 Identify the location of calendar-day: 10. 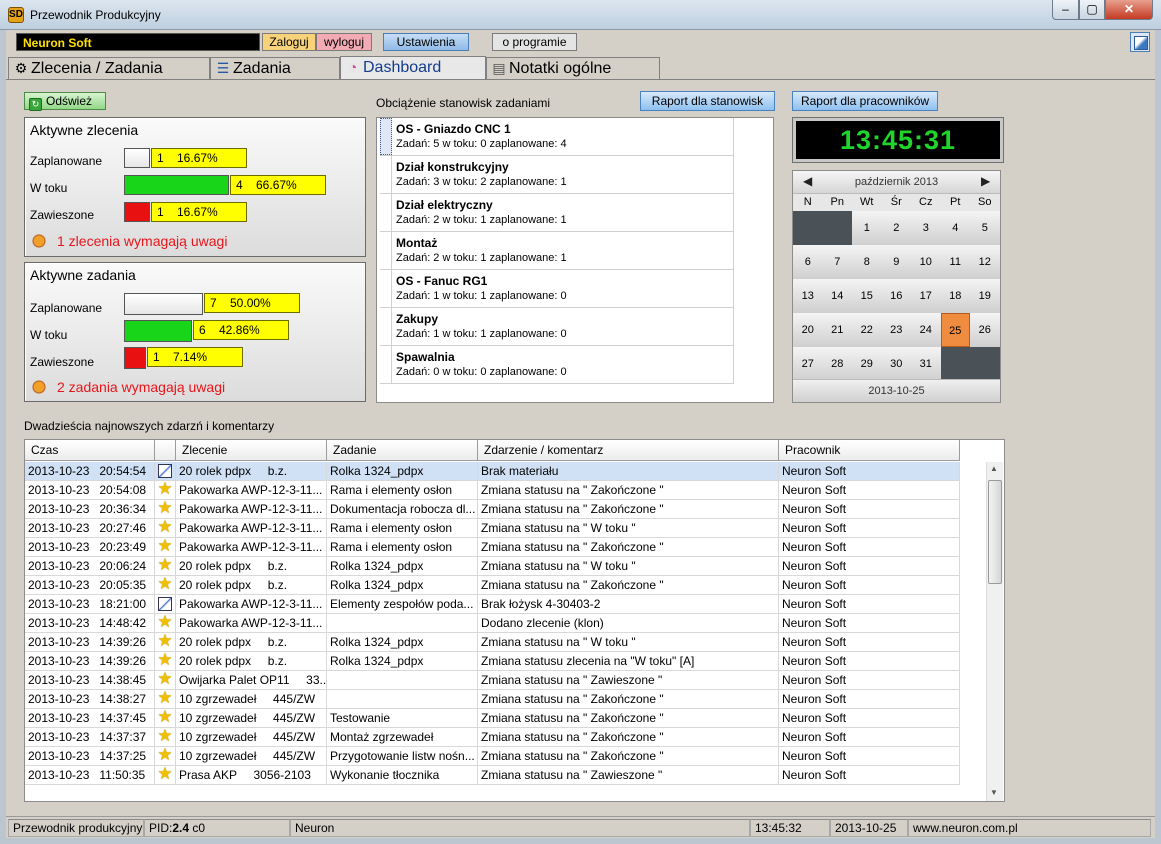
(926, 262).